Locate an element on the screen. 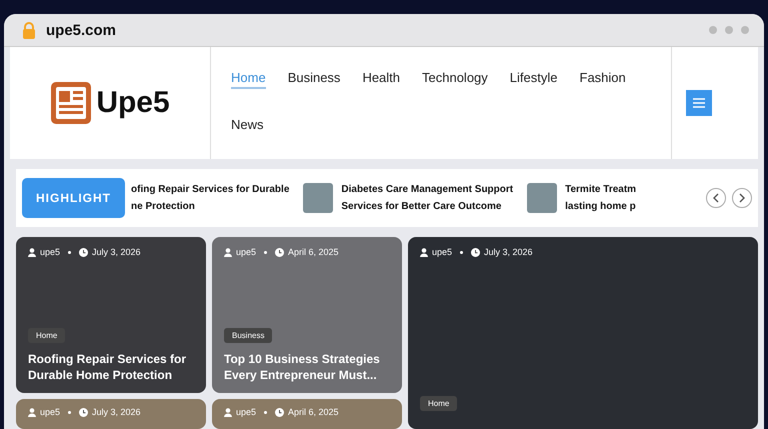 The image size is (768, 429). menu-button is located at coordinates (699, 103).